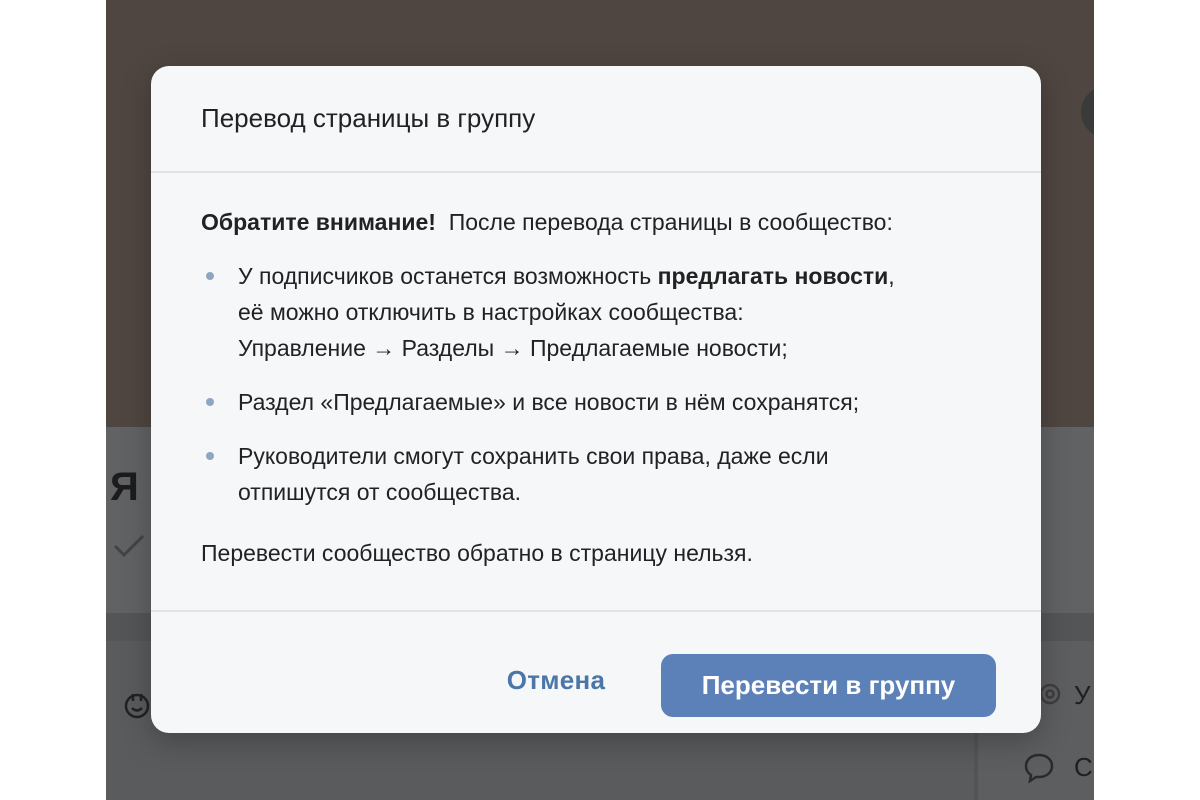  Describe the element at coordinates (596, 119) in the screenshot. I see `dialog-header: Перевод страницы в группу` at that location.